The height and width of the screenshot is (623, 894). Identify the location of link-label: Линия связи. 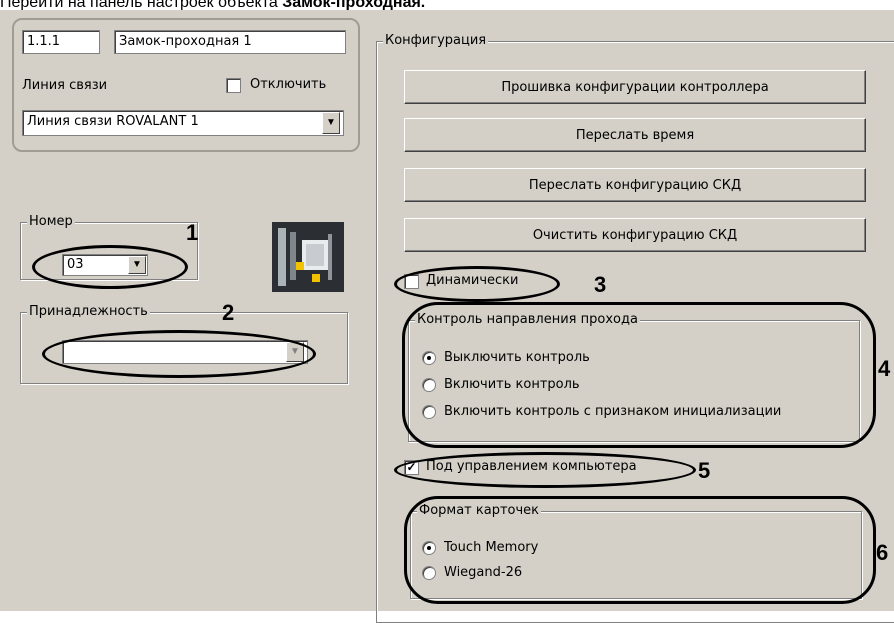
(65, 85).